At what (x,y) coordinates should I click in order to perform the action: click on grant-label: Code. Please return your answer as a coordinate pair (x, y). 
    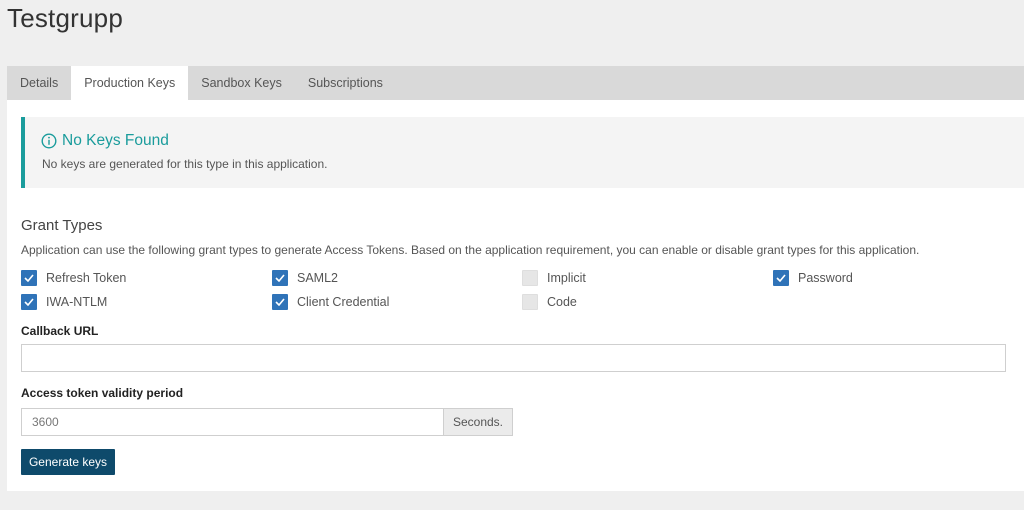
    Looking at the image, I should click on (562, 302).